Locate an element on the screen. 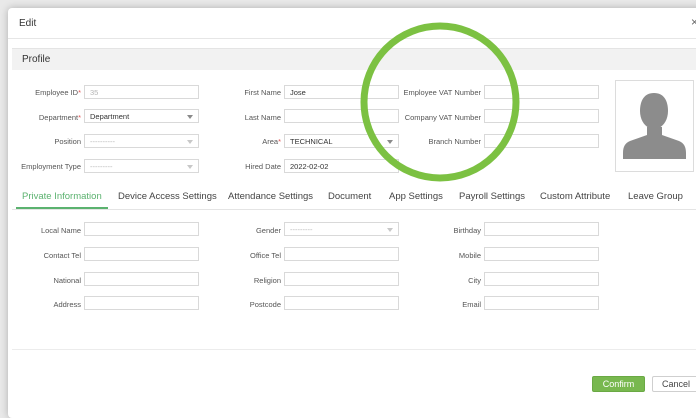 The height and width of the screenshot is (418, 696). city-label: City is located at coordinates (474, 280).